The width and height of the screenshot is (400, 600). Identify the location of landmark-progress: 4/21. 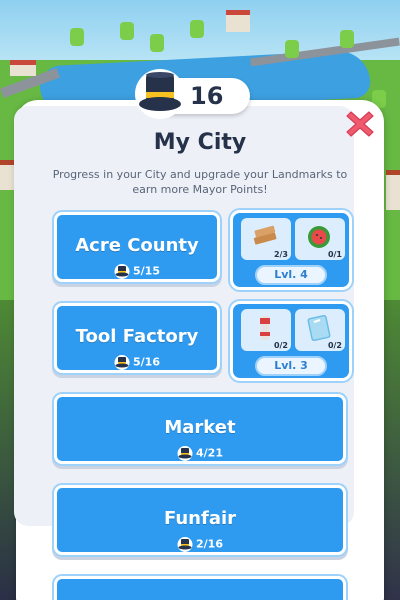
(200, 453).